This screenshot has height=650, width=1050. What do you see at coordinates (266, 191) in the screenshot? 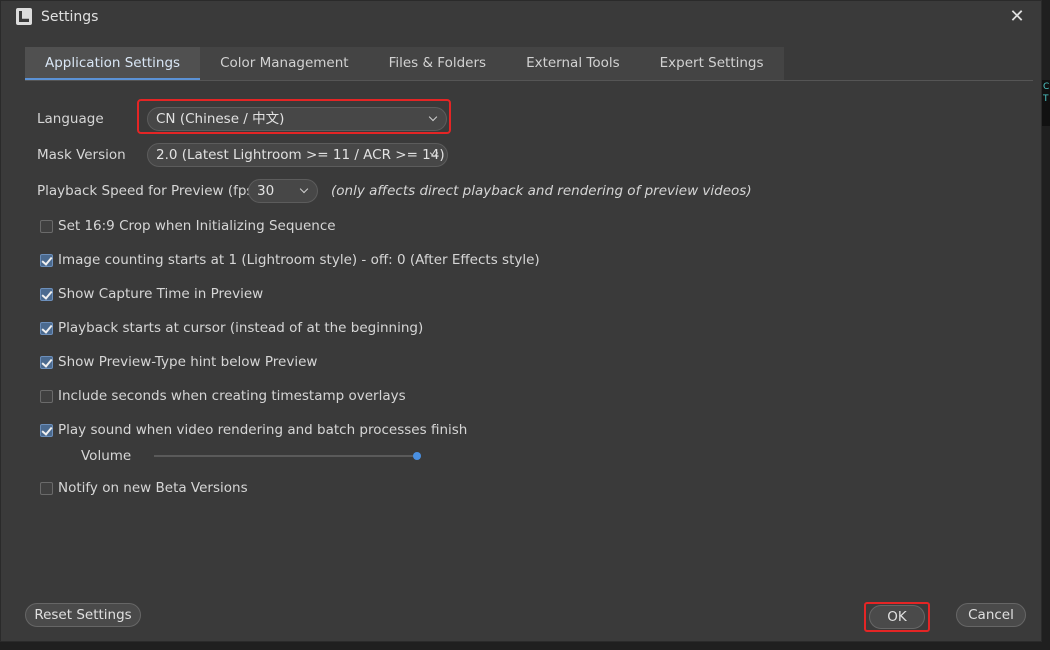
I see `playback-speed-value: 30` at bounding box center [266, 191].